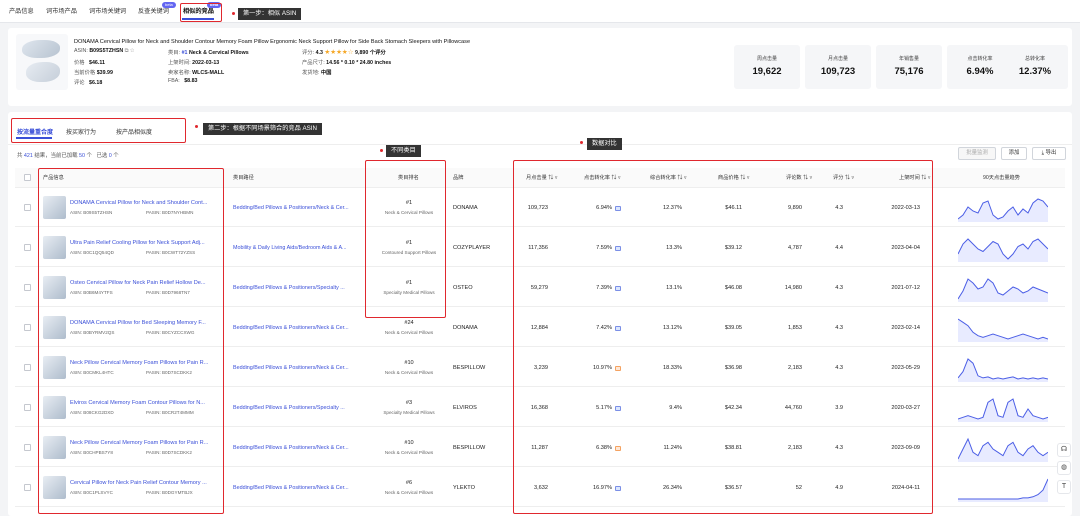 The height and width of the screenshot is (516, 1080). I want to click on highlight-box-step1, so click(201, 12).